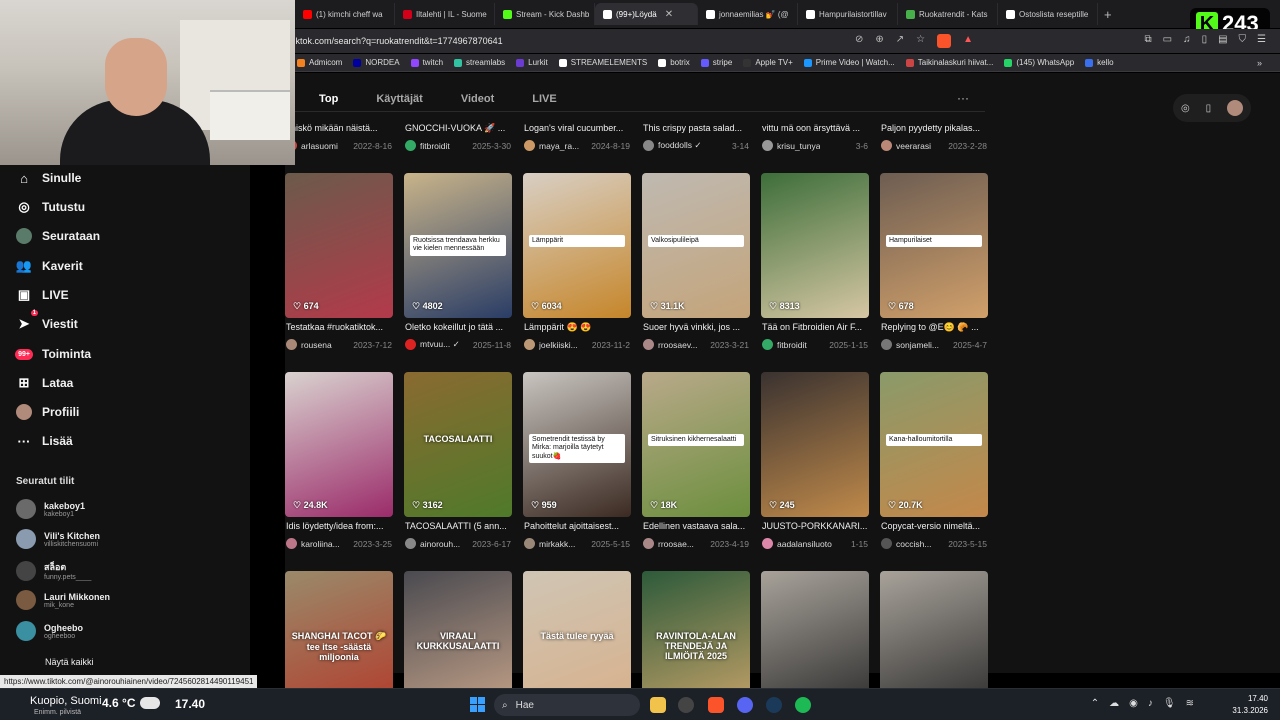 The width and height of the screenshot is (1280, 720). What do you see at coordinates (1133, 703) in the screenshot?
I see `network-icon: ◉` at bounding box center [1133, 703].